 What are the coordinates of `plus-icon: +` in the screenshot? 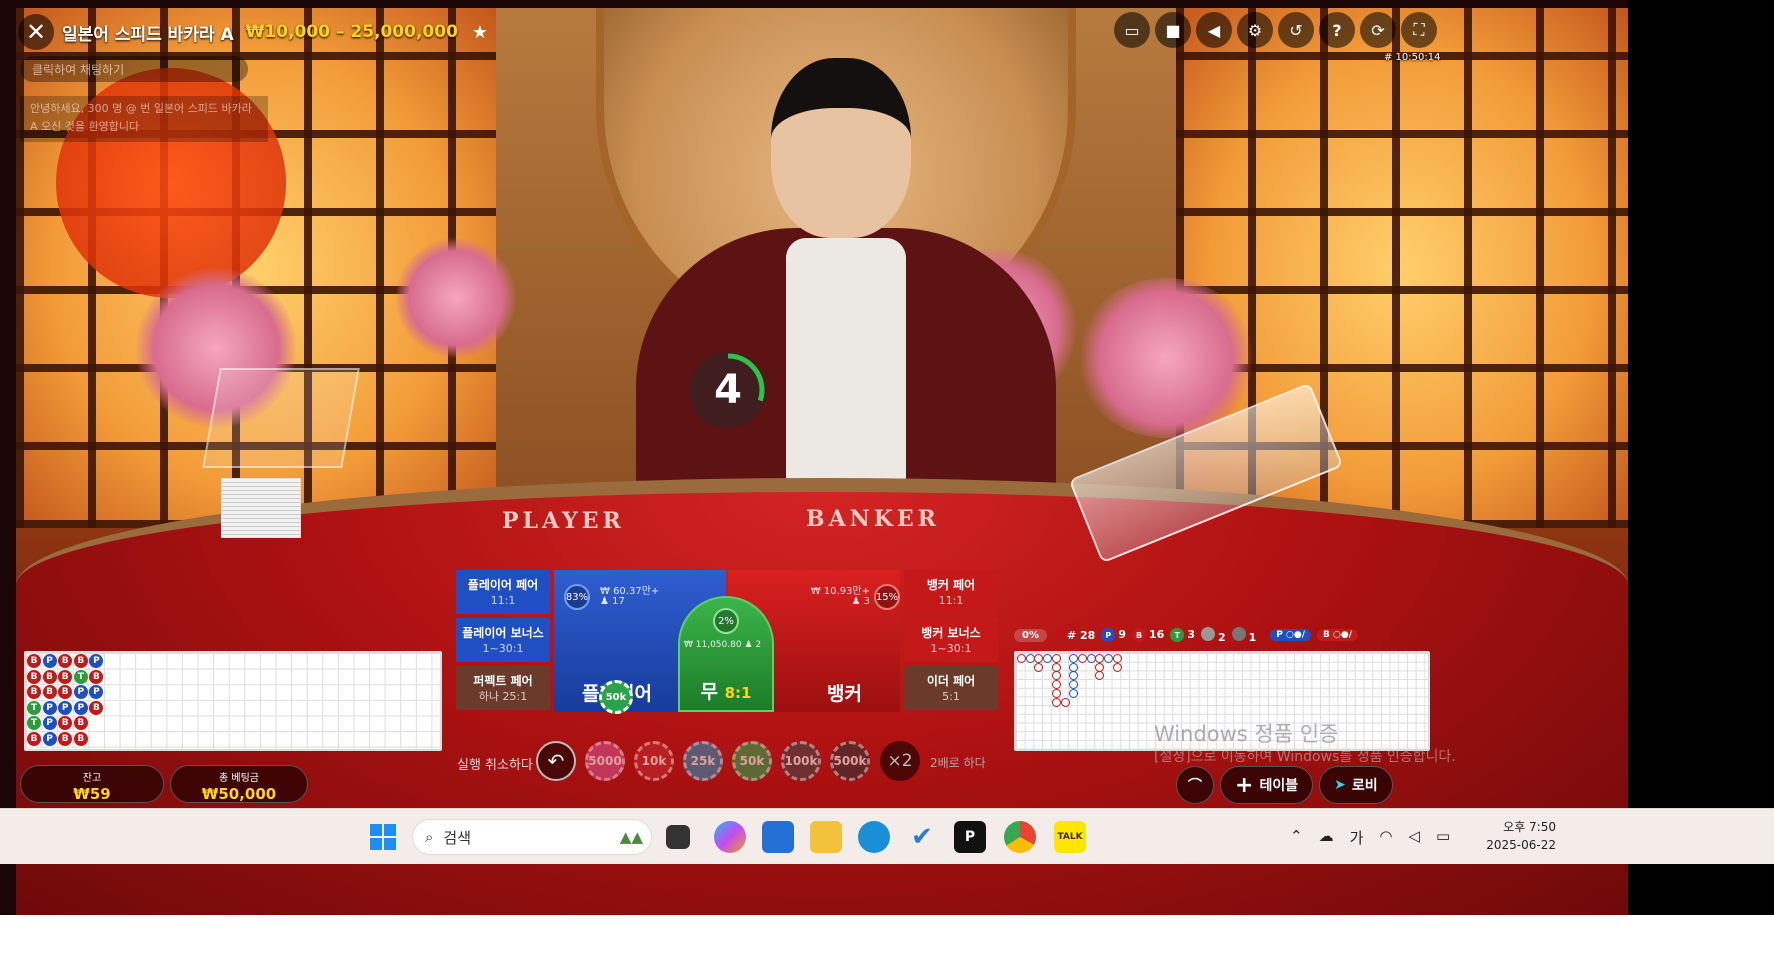 It's located at (1244, 785).